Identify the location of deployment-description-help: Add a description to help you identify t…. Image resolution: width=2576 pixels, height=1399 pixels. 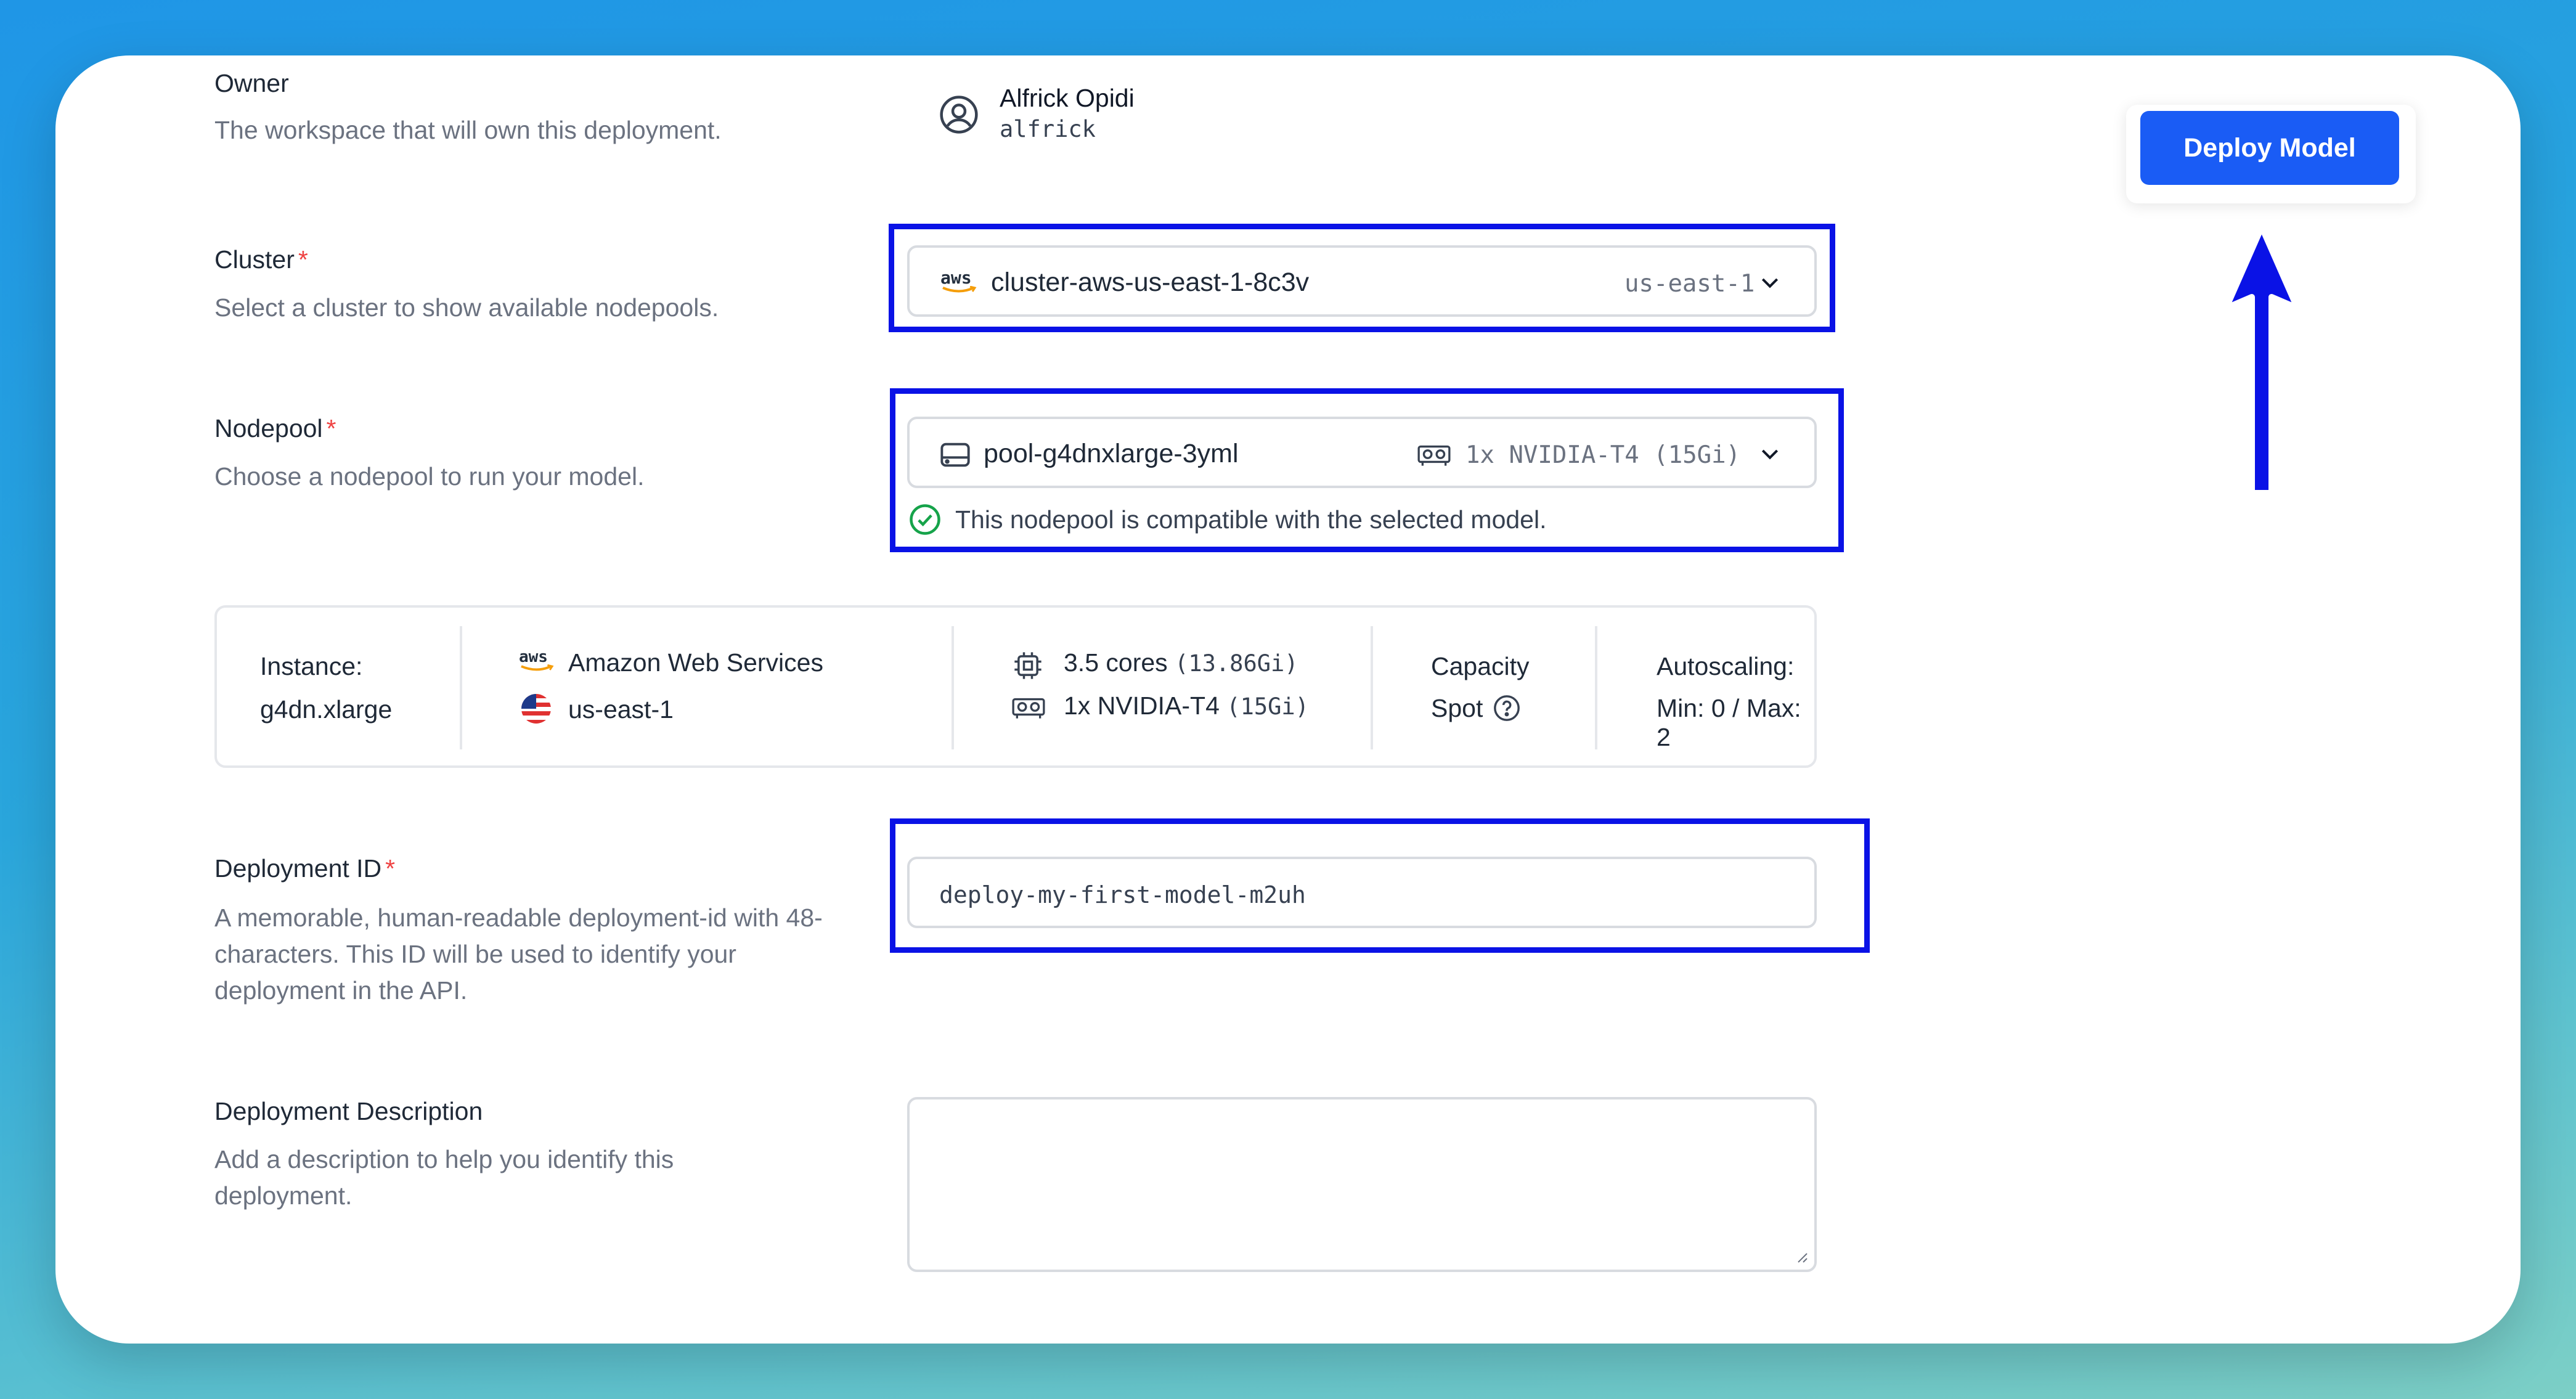
(444, 1177).